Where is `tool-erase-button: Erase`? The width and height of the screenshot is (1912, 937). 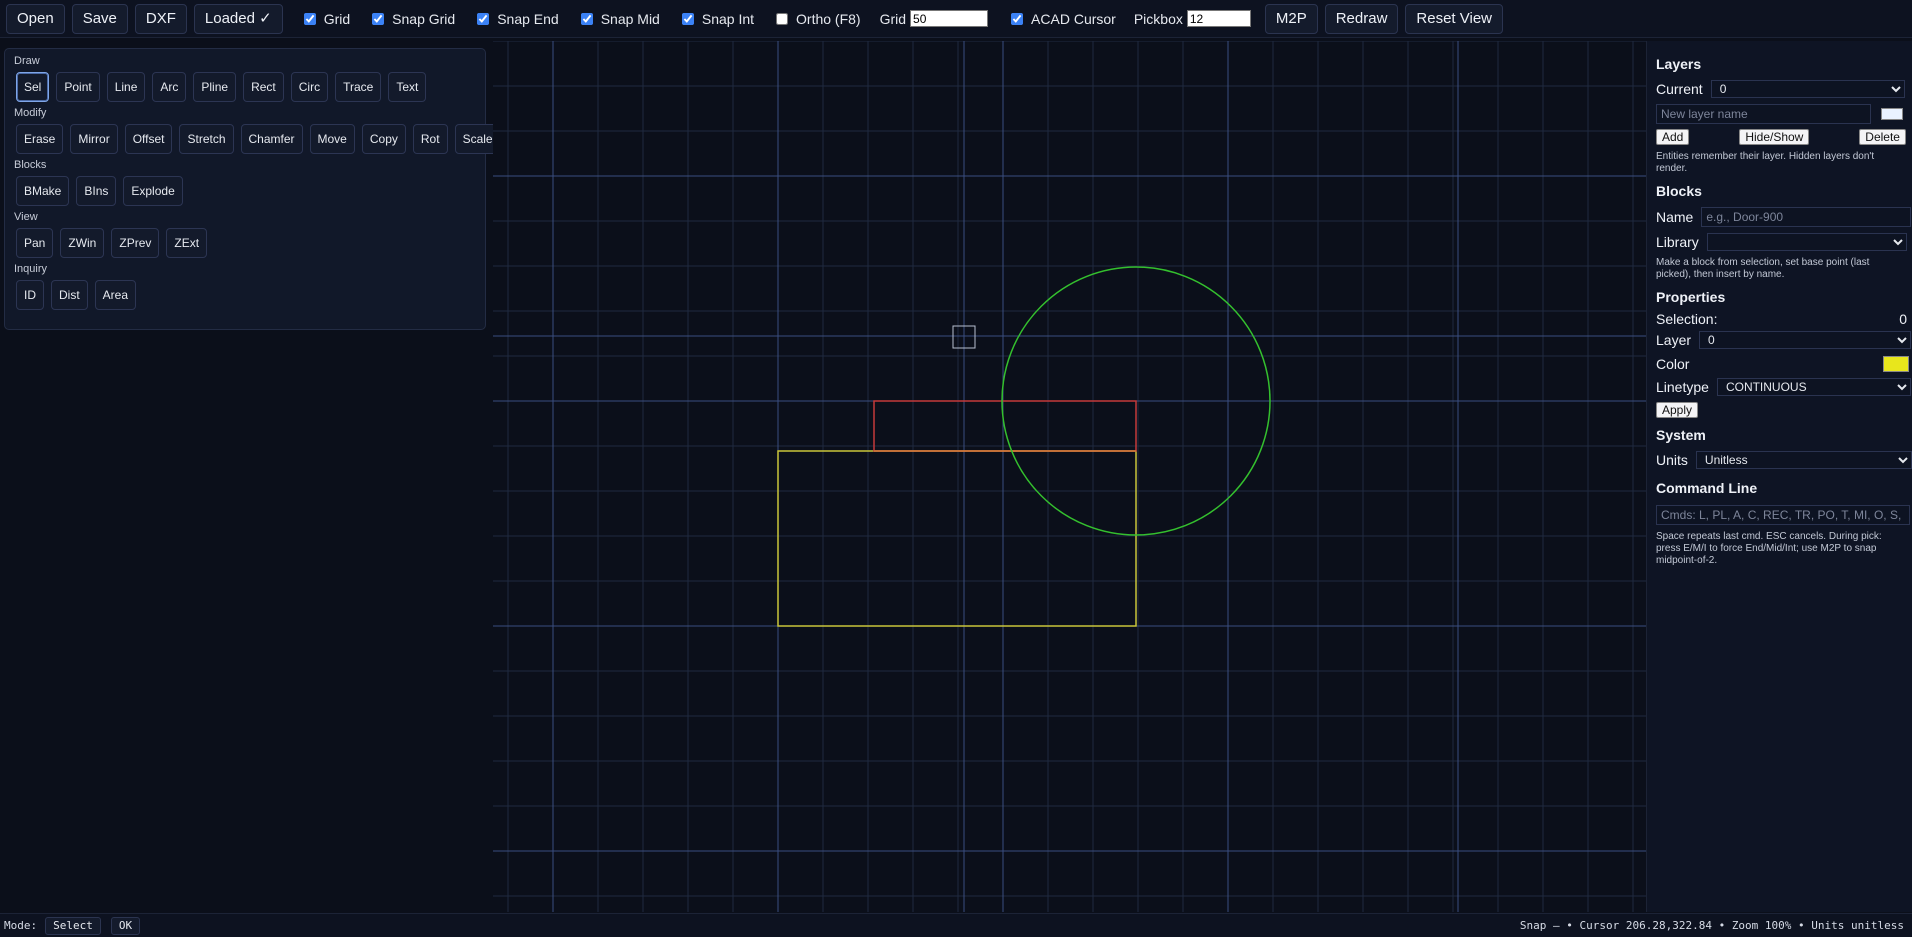
tool-erase-button: Erase is located at coordinates (40, 139).